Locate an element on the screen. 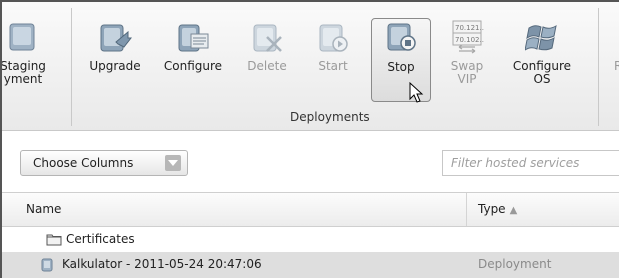 The image size is (623, 278). row-name: Certificates is located at coordinates (100, 239).